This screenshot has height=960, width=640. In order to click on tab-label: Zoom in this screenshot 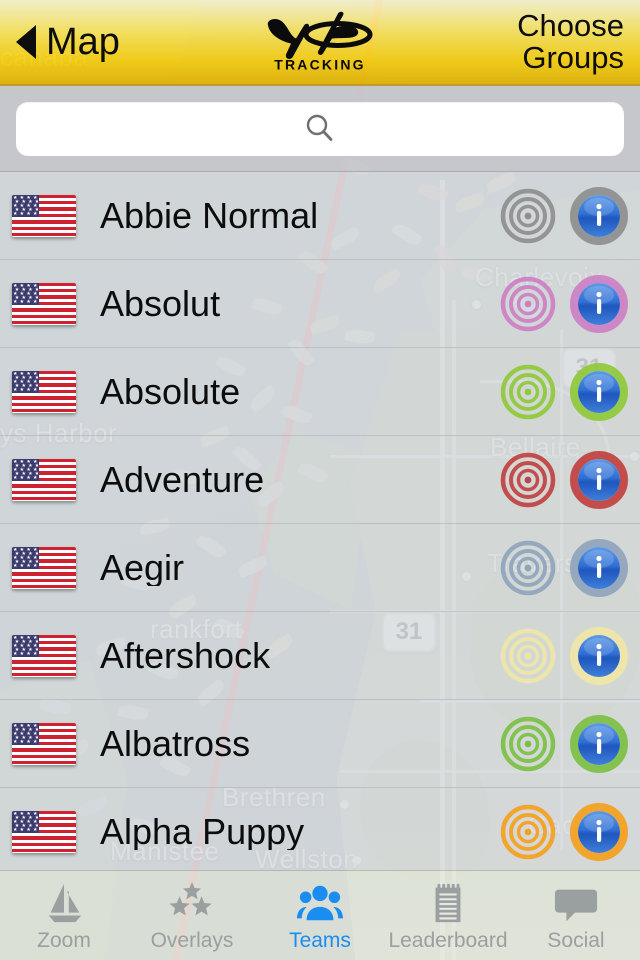, I will do `click(64, 940)`.